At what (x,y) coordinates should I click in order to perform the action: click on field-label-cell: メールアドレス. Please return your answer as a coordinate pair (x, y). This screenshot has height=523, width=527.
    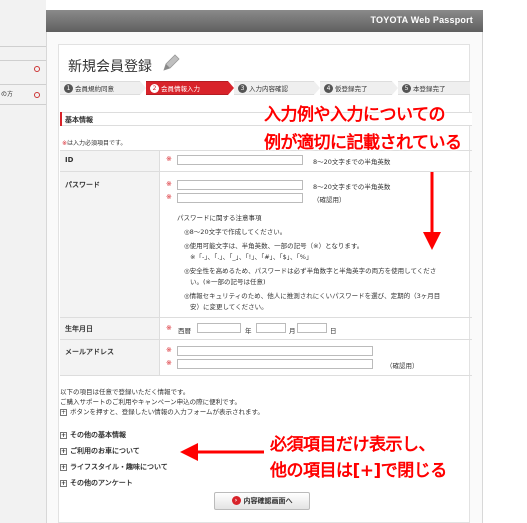
    Looking at the image, I should click on (110, 357).